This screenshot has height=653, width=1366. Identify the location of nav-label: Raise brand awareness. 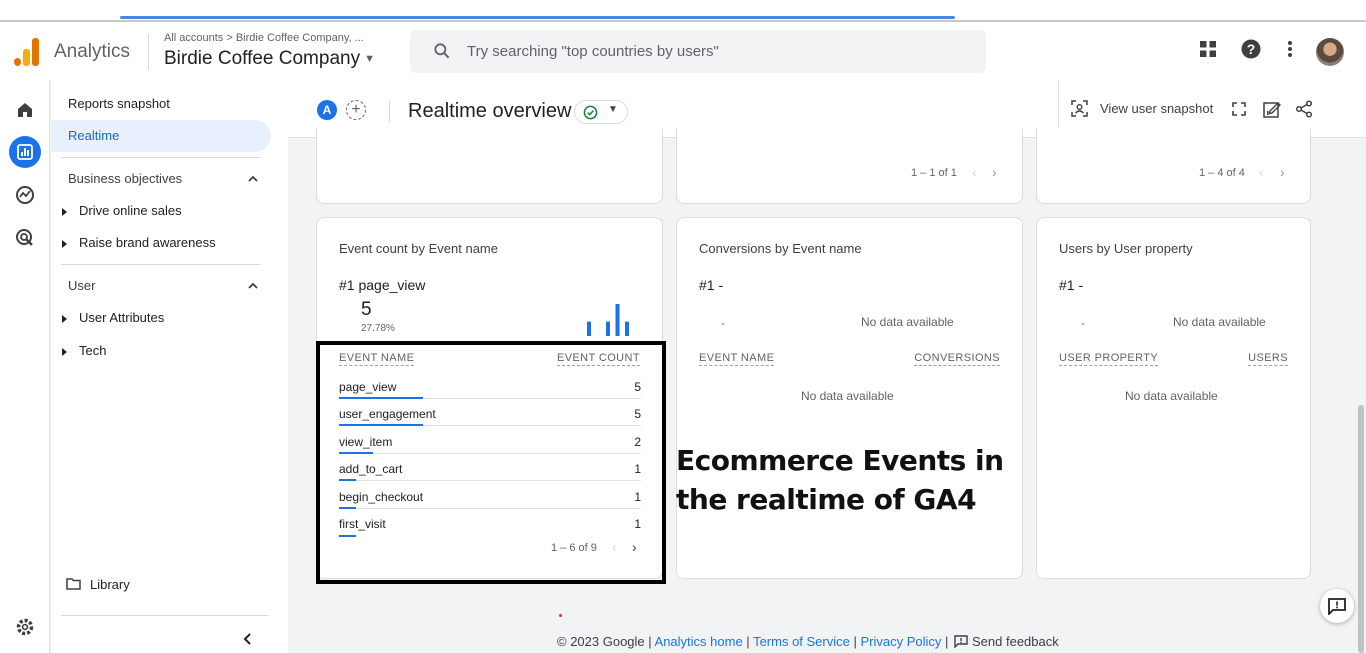
(147, 242).